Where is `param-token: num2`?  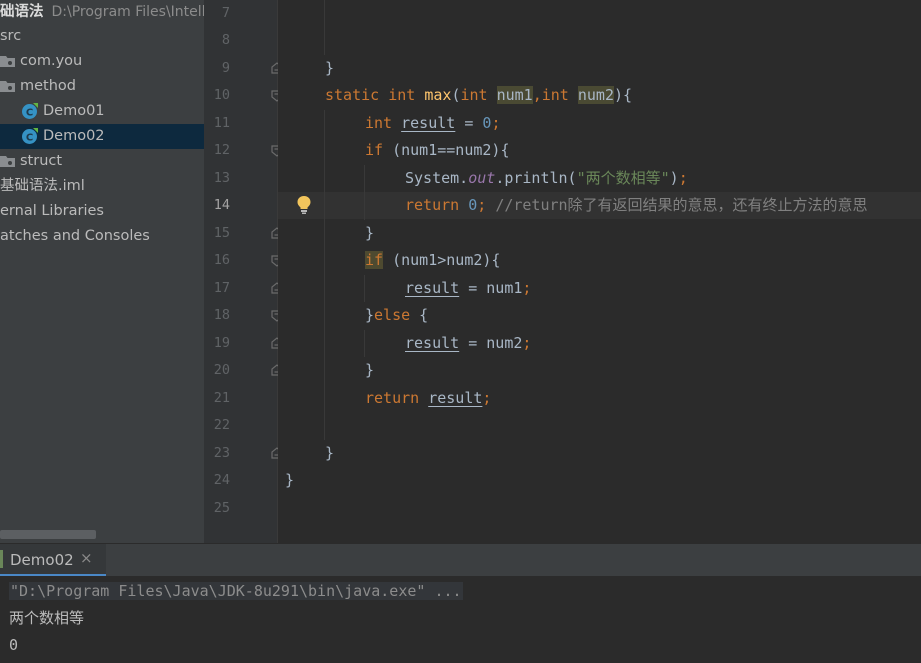 param-token: num2 is located at coordinates (595, 95).